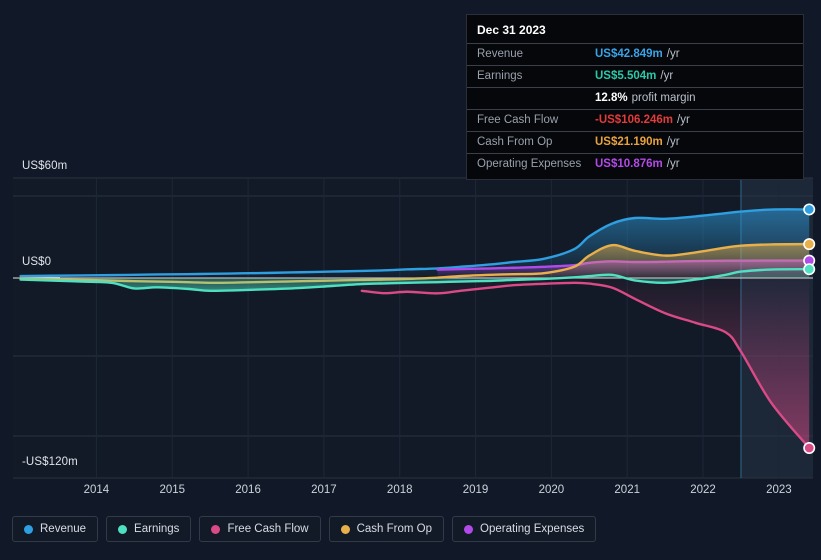 This screenshot has width=821, height=560. I want to click on x-axis-tick: 2014, so click(96, 490).